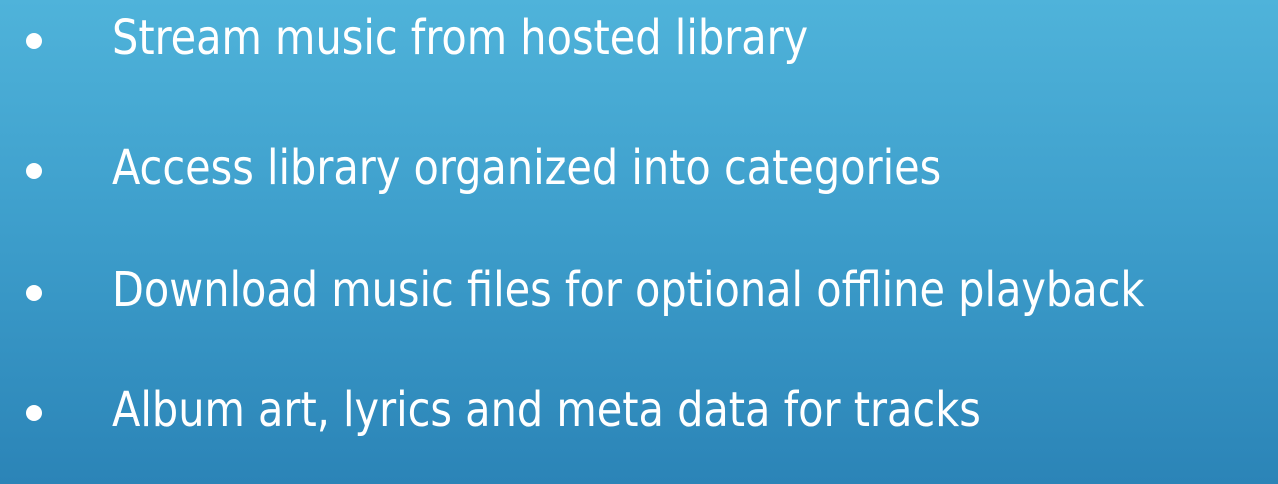 The height and width of the screenshot is (484, 1278). What do you see at coordinates (527, 168) in the screenshot?
I see `bullet-text: Access library organized into categories` at bounding box center [527, 168].